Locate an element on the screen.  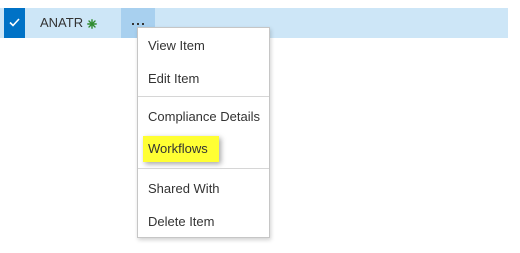
menu-item-workflows: Workflows is located at coordinates (178, 149).